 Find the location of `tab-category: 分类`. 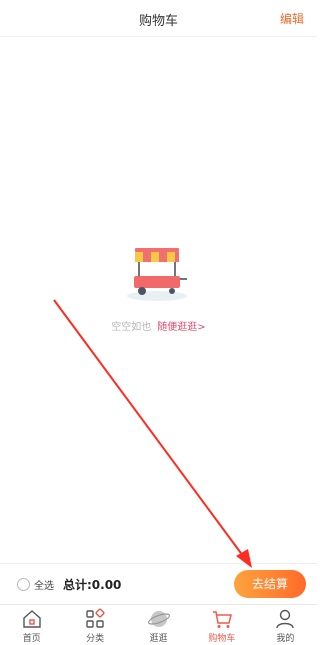

tab-category: 分类 is located at coordinates (94, 625).